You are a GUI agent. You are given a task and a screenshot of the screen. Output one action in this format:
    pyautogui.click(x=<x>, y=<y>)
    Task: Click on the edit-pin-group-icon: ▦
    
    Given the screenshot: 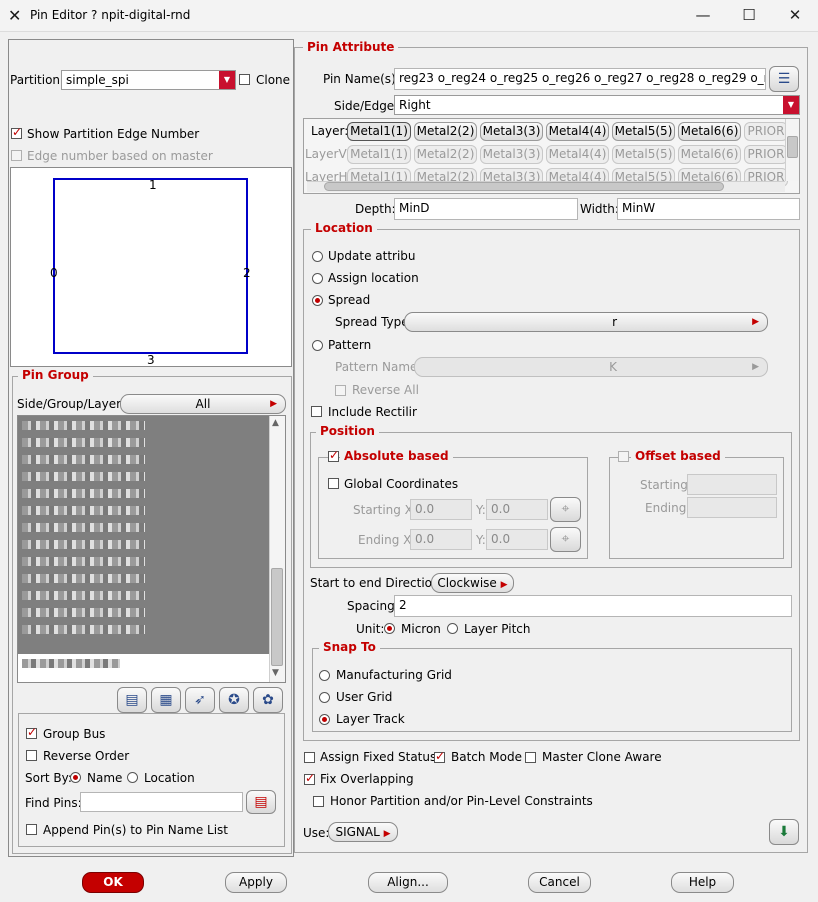 What is the action you would take?
    pyautogui.click(x=166, y=700)
    